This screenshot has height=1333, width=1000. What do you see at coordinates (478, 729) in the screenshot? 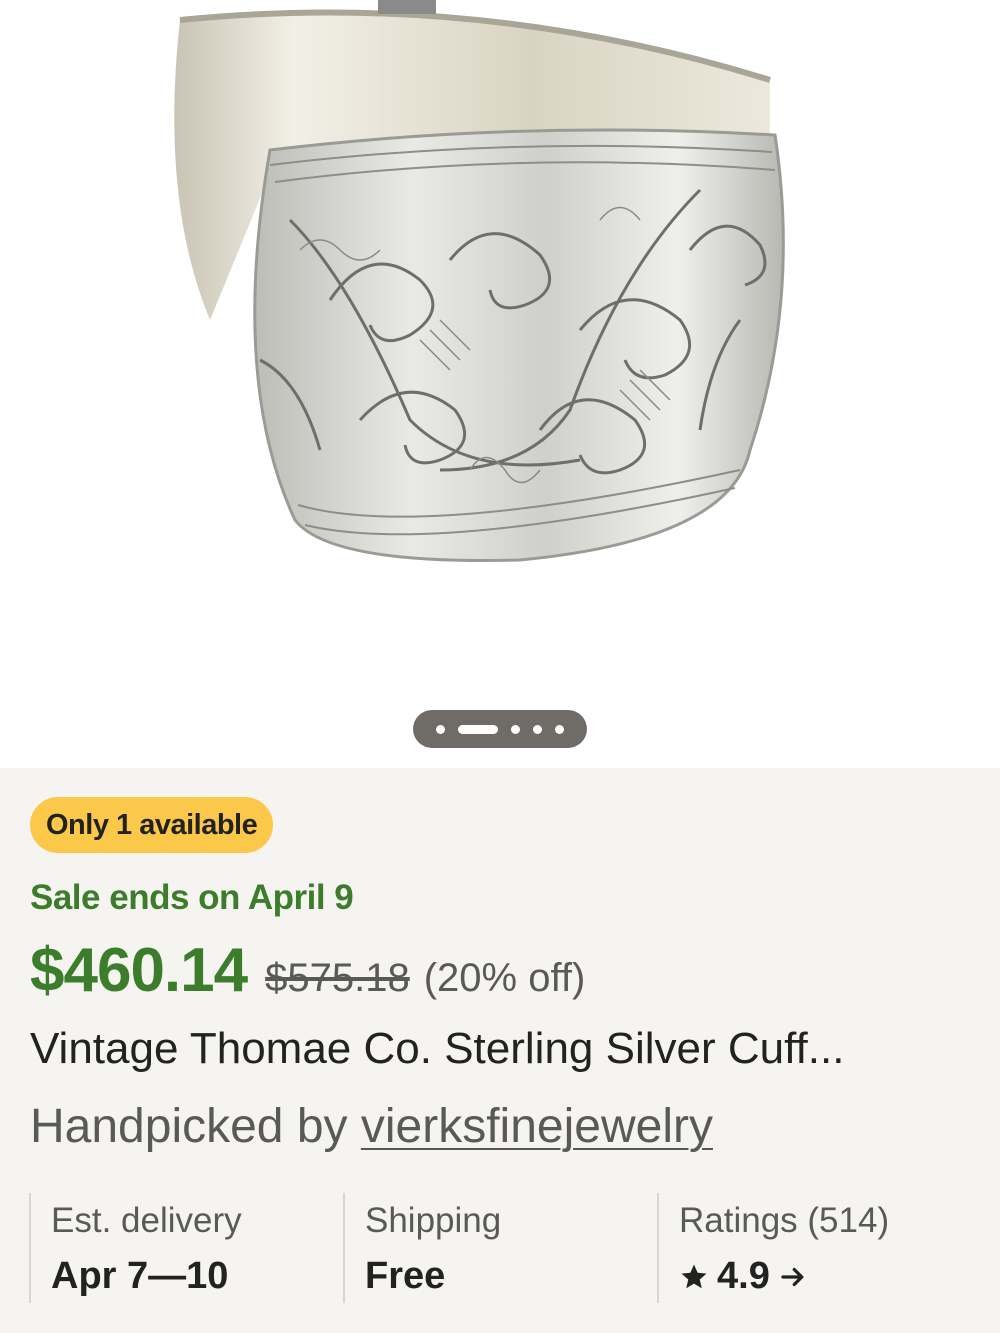
I see `pager-dot-active` at bounding box center [478, 729].